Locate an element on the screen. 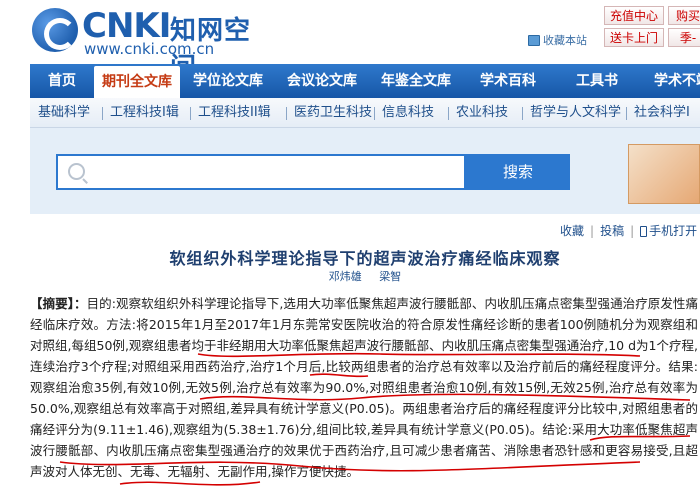 The height and width of the screenshot is (496, 700). phone-icon is located at coordinates (644, 231).